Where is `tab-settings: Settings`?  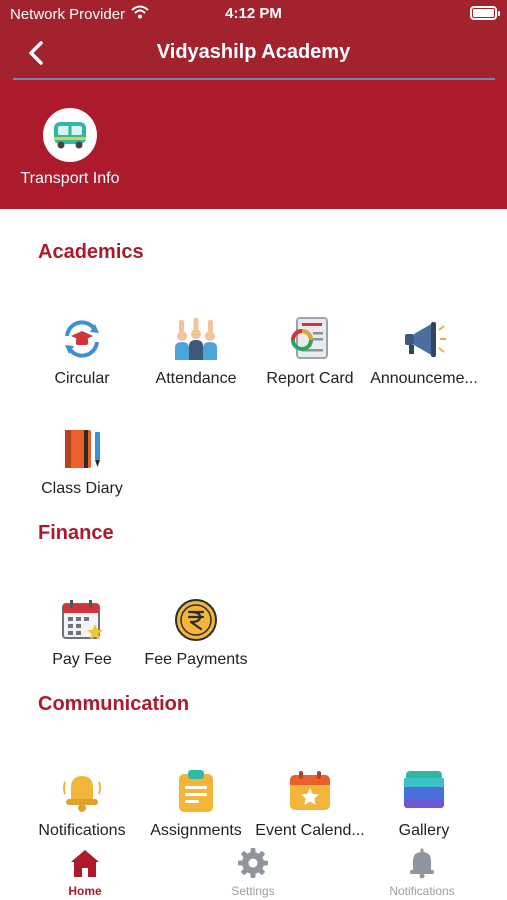
tab-settings: Settings is located at coordinates (253, 872).